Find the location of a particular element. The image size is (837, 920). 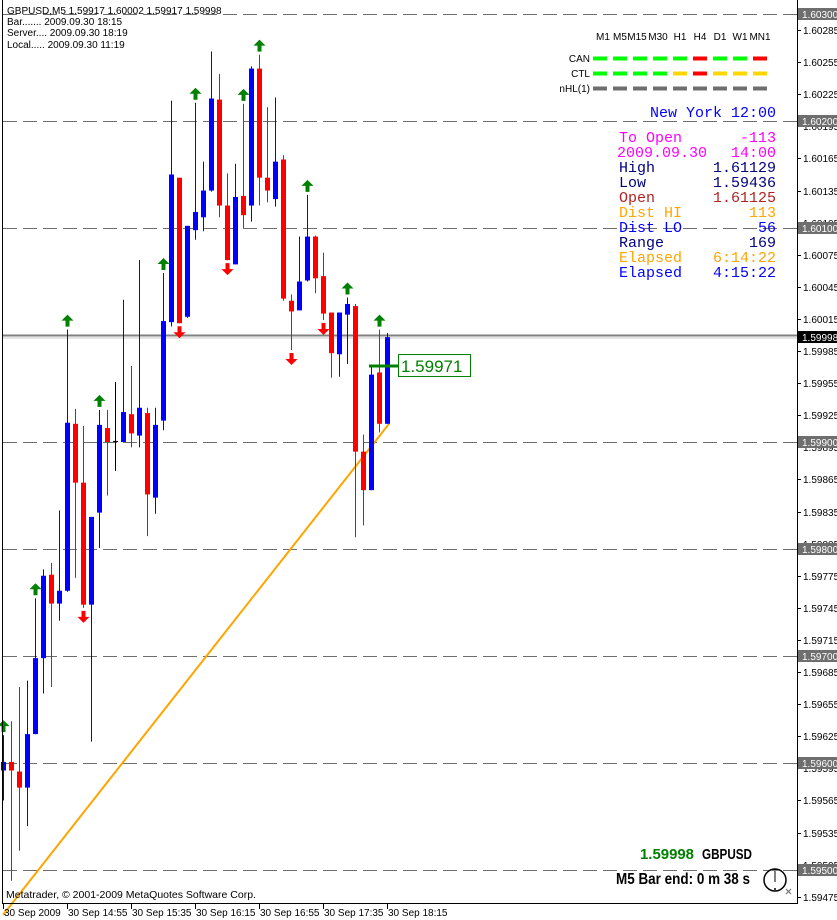

indicator-row-label: CAN is located at coordinates (579, 59).